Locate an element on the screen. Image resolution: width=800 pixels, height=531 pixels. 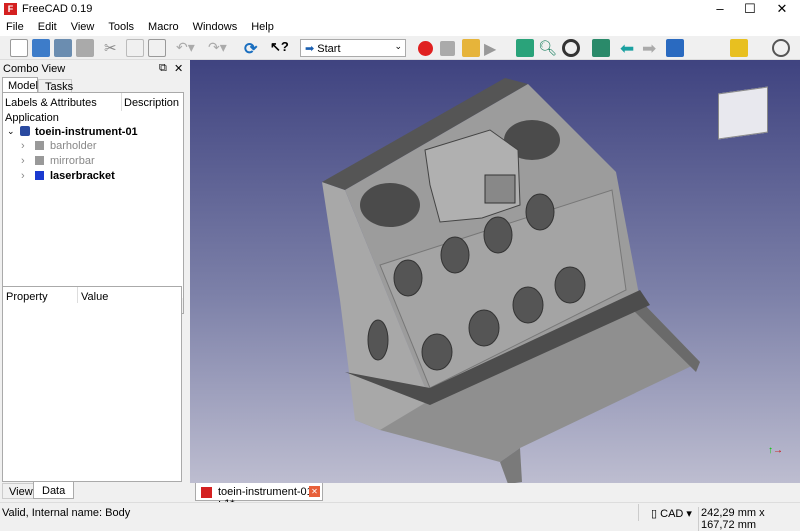
menu-help: Help is located at coordinates (264, 27).